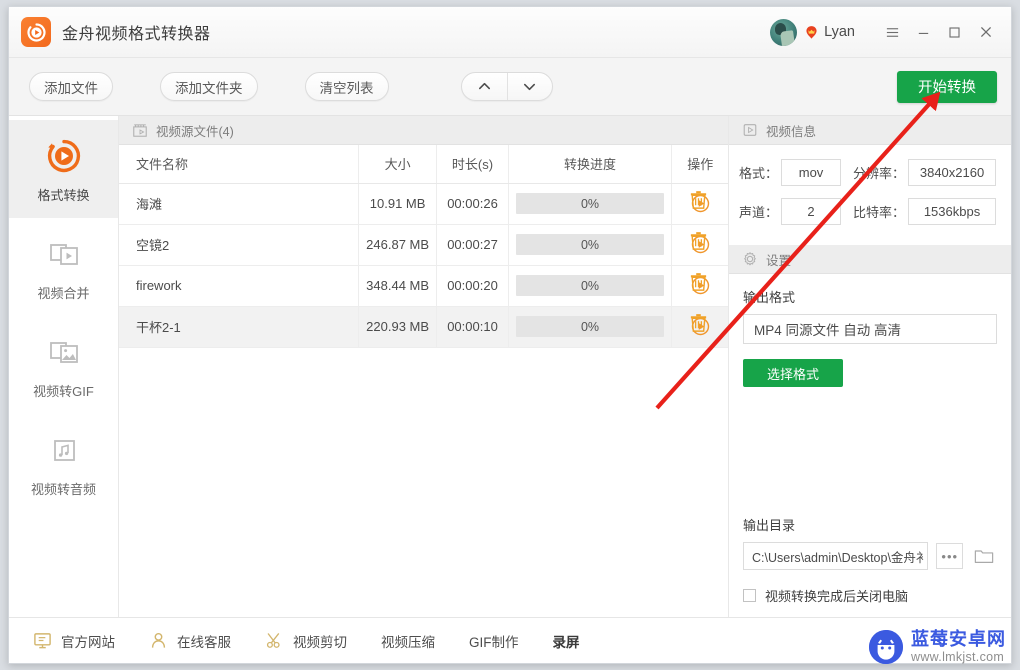 This screenshot has width=1020, height=670. What do you see at coordinates (140, 130) in the screenshot?
I see `film-clip-icon` at bounding box center [140, 130].